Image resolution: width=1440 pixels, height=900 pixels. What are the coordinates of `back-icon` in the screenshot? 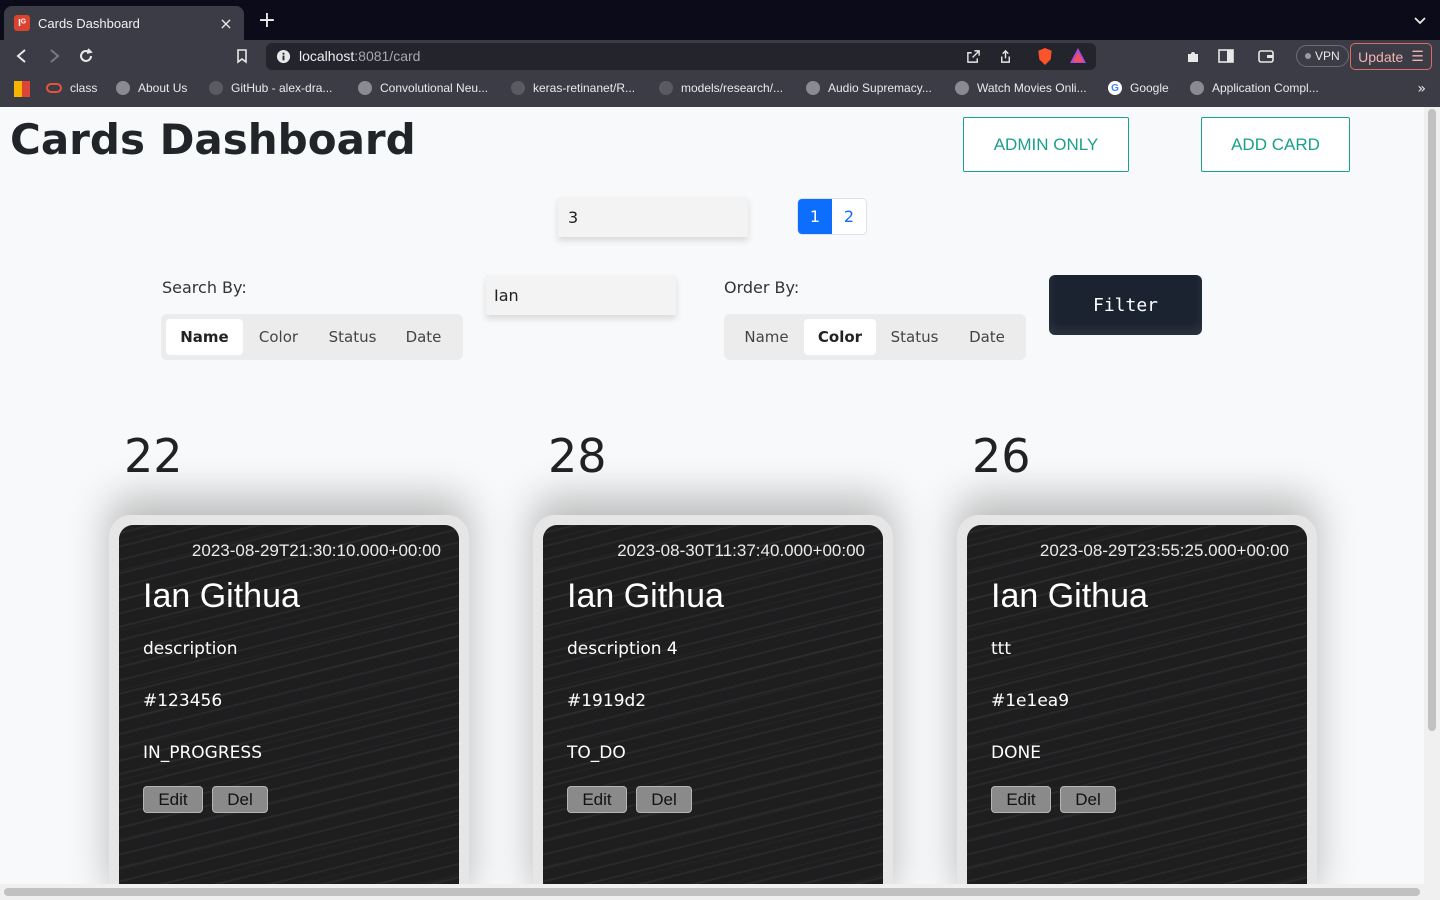 It's located at (22, 56).